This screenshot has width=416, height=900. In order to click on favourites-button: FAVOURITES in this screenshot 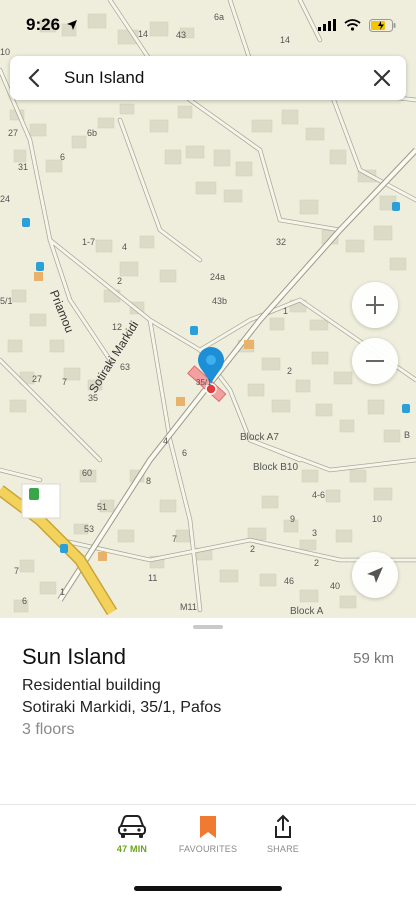, I will do `click(208, 834)`.